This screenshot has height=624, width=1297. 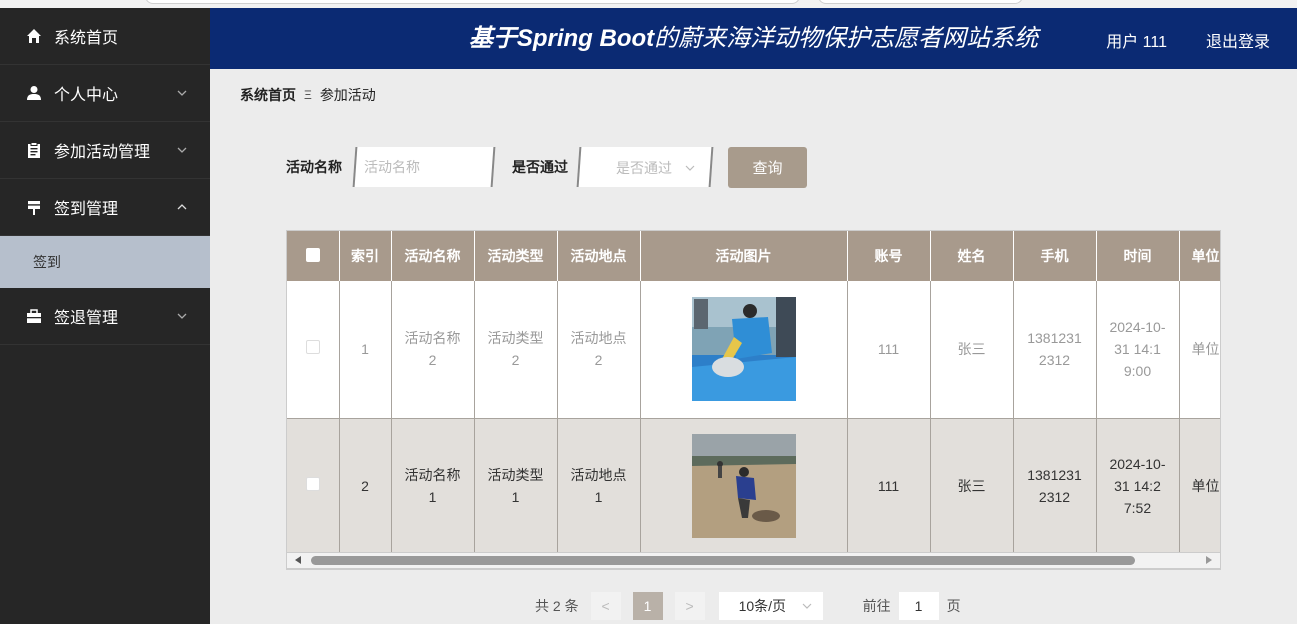 What do you see at coordinates (365, 256) in the screenshot?
I see `column-header: 索引` at bounding box center [365, 256].